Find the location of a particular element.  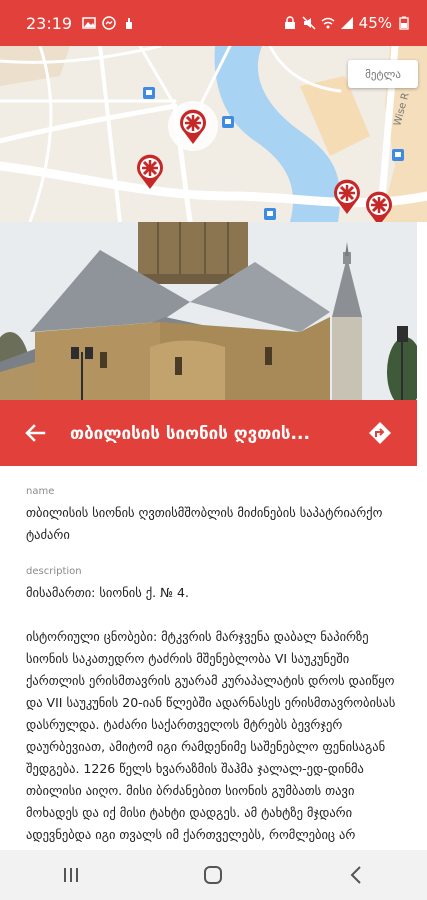

messenger-icon is located at coordinates (109, 23).